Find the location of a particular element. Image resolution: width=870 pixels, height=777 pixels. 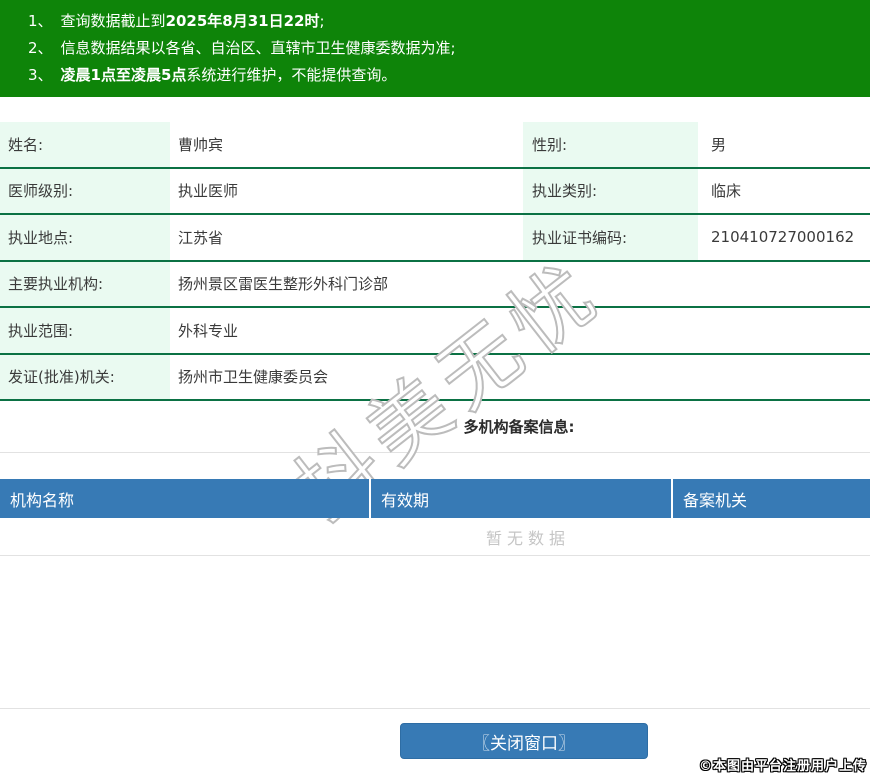

field-value-gender: 男 is located at coordinates (719, 144).